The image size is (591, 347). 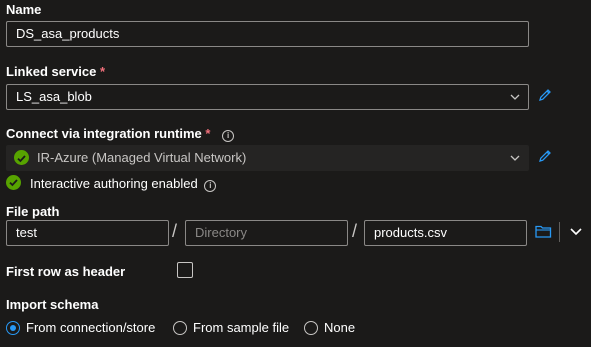 I want to click on linked-service-value: LS_asa_blob, so click(x=54, y=96).